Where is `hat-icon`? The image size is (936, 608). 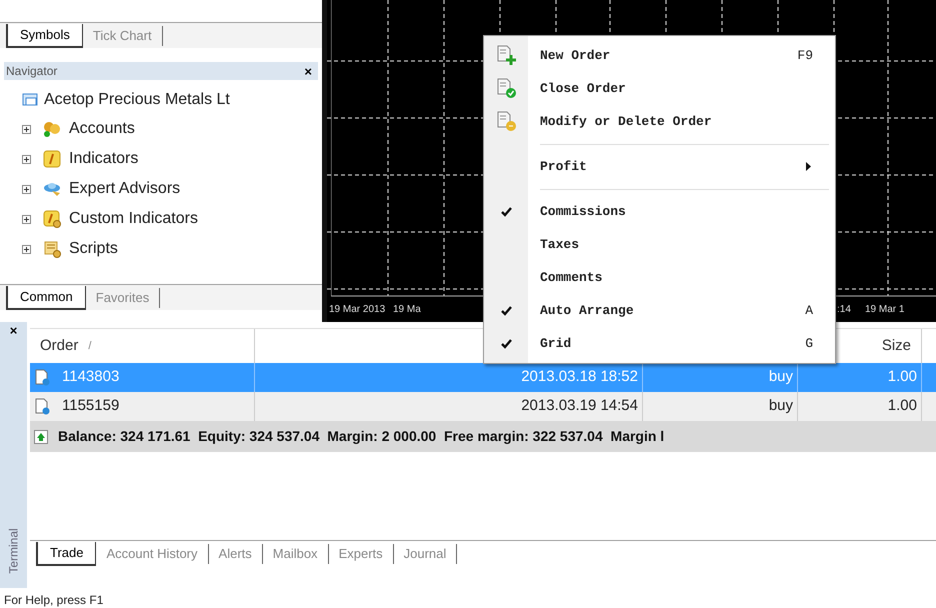
hat-icon is located at coordinates (52, 189).